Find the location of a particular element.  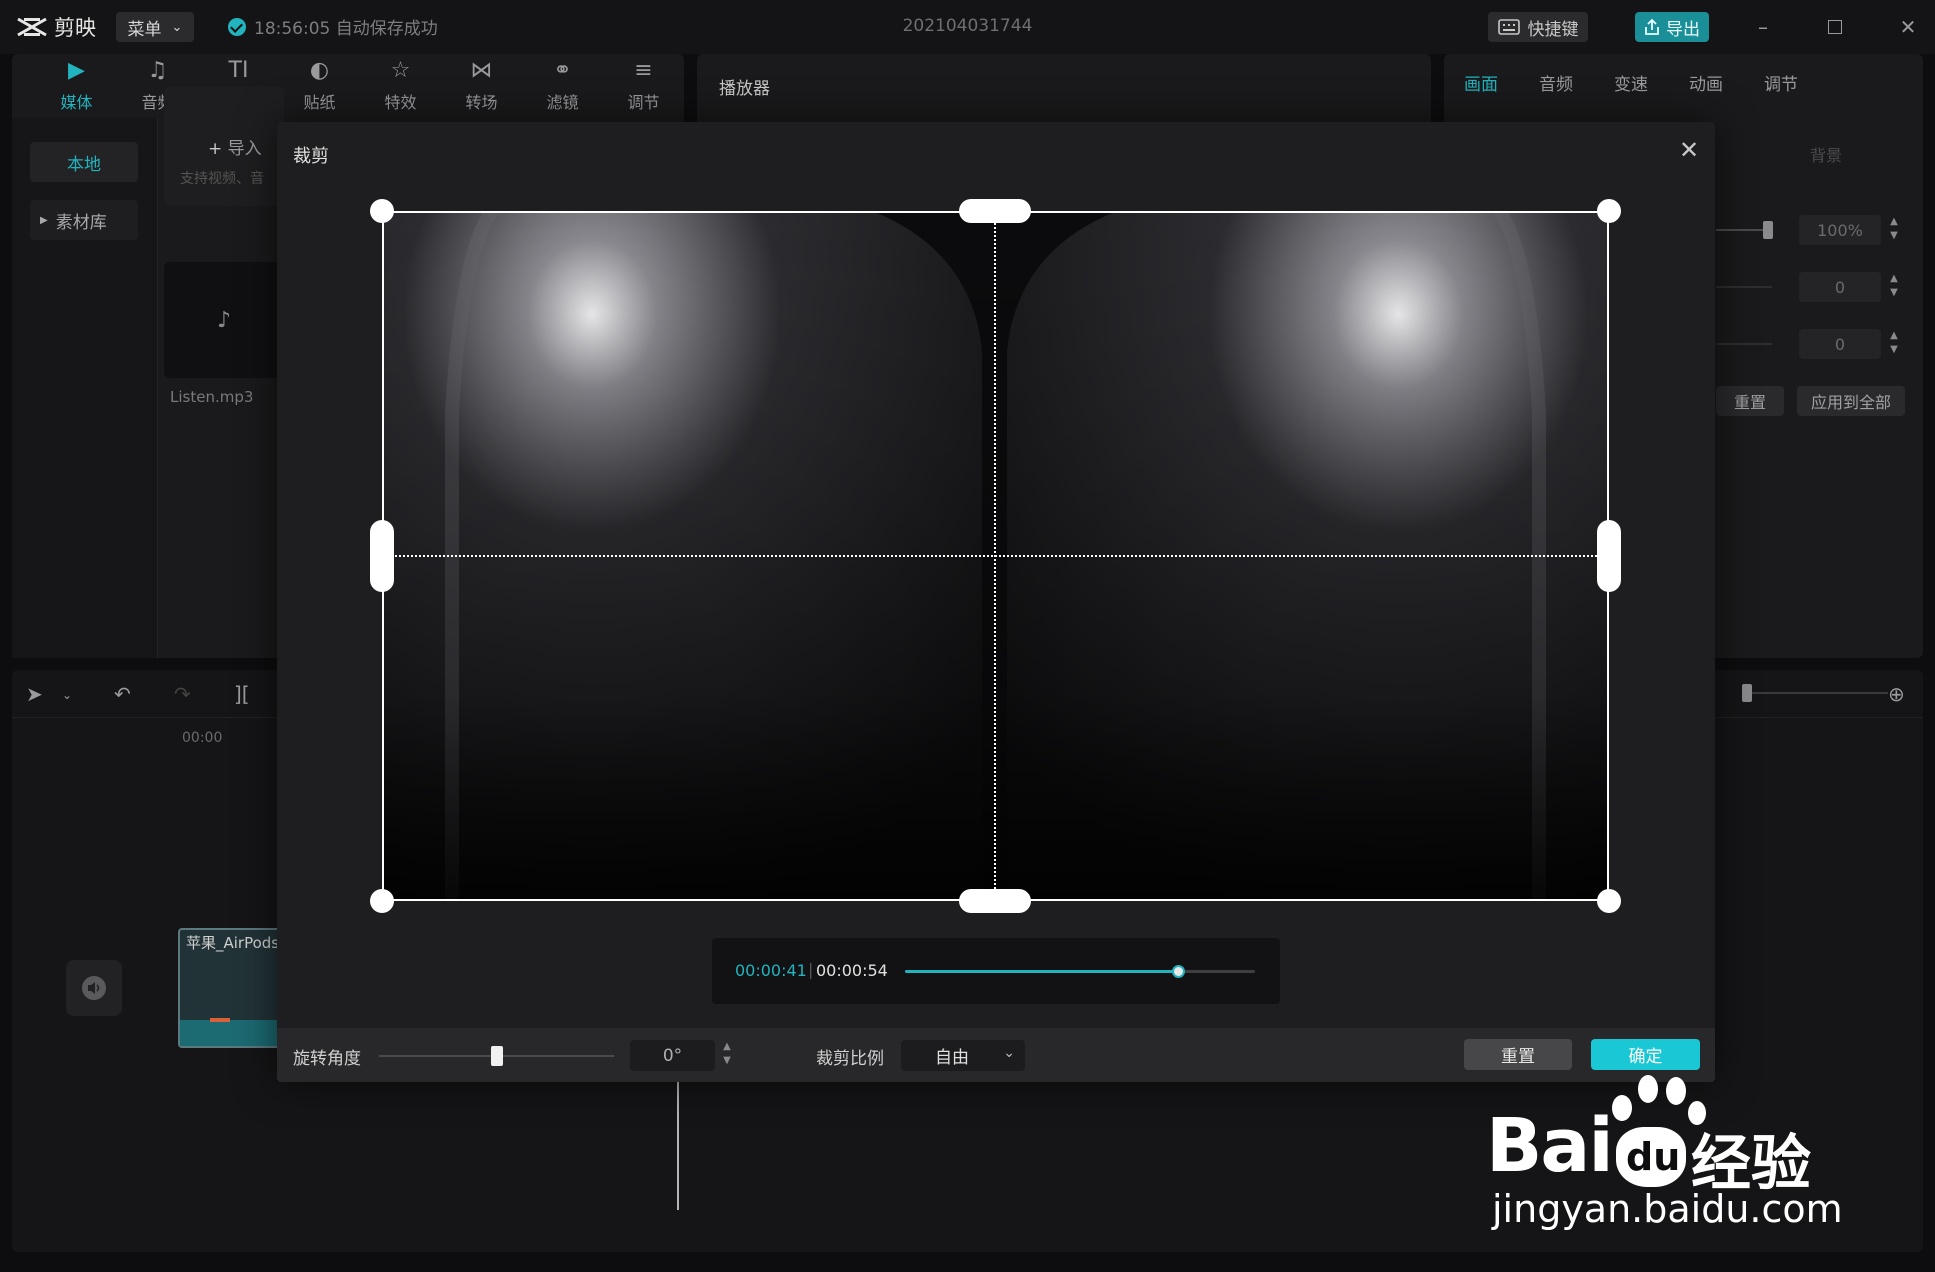

sidebar-item-library: ▶ 素材库 is located at coordinates (84, 220).